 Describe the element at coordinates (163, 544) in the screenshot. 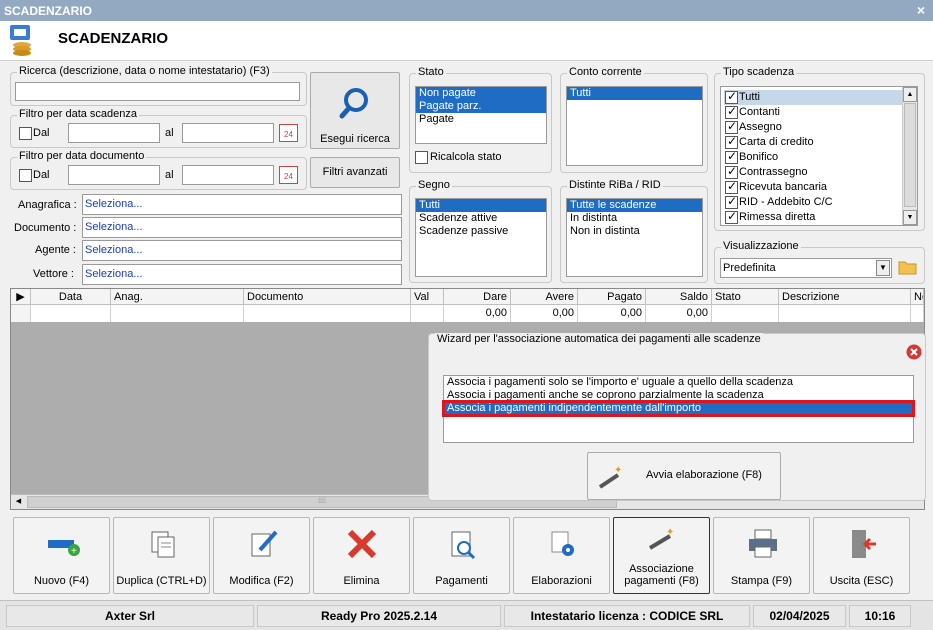

I see `duplicate-icon` at that location.